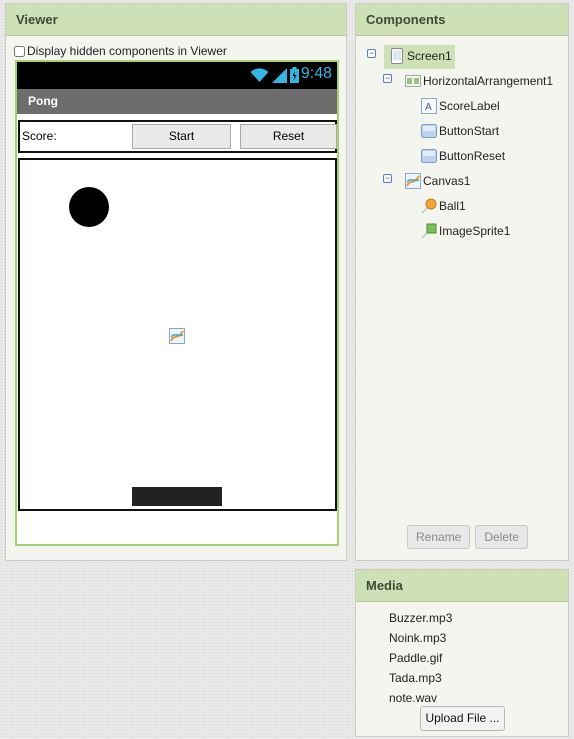  Describe the element at coordinates (439, 537) in the screenshot. I see `rename-button: Rename` at that location.